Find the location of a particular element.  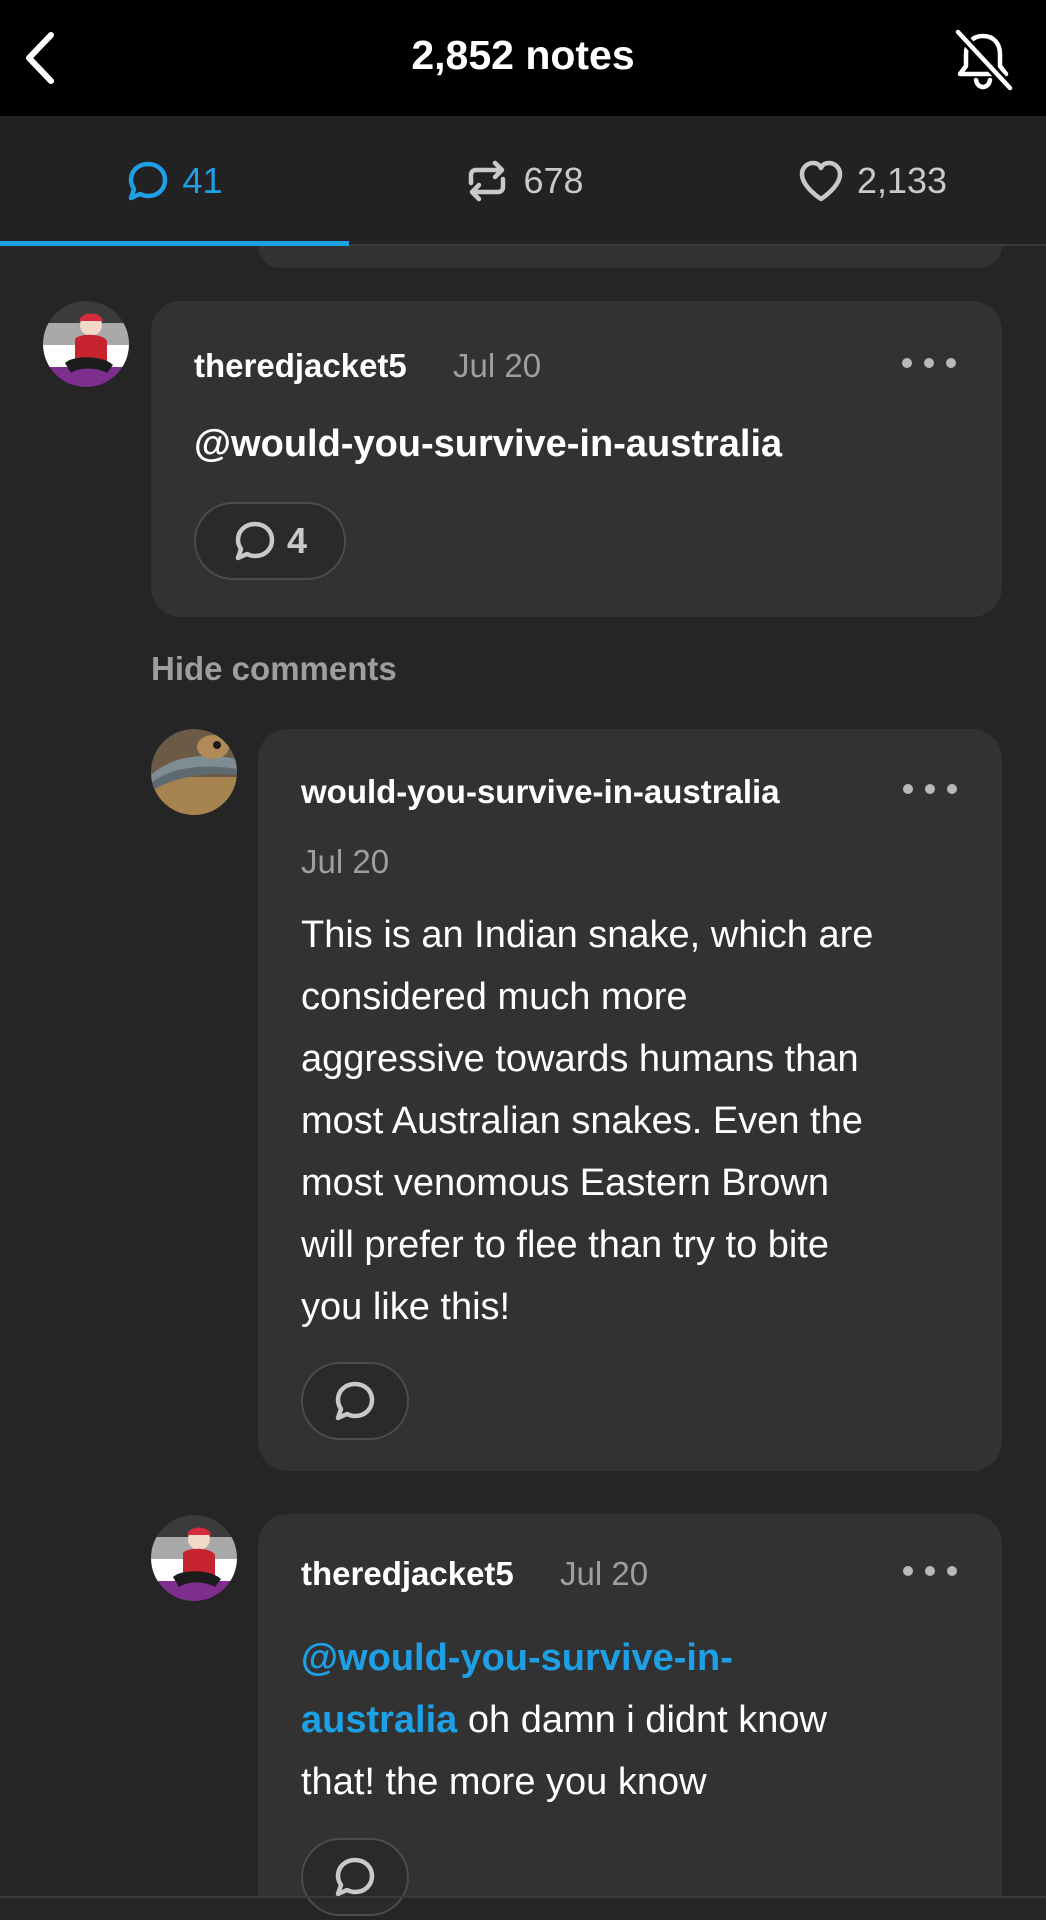

bottom-divider is located at coordinates (523, 1897).